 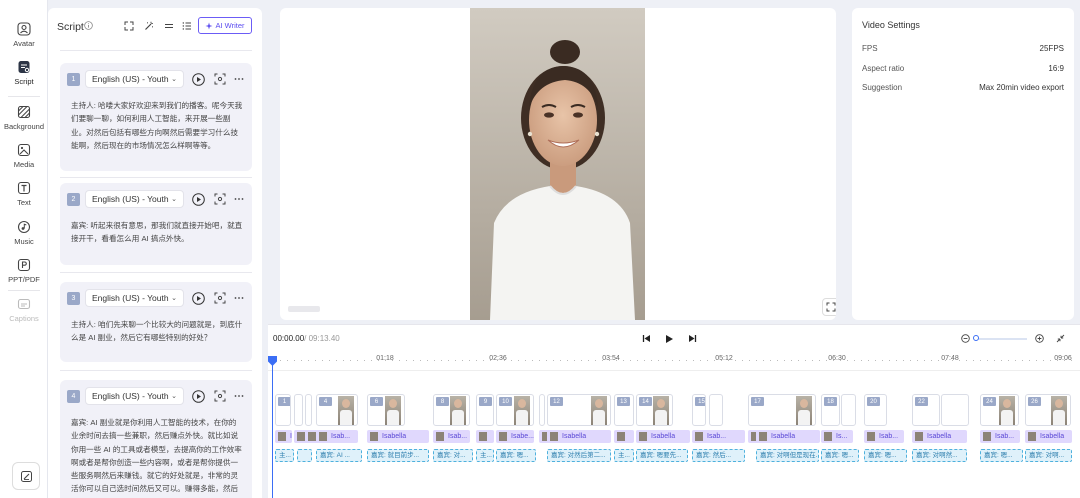 What do you see at coordinates (451, 410) in the screenshot?
I see `video-clip: 8` at bounding box center [451, 410].